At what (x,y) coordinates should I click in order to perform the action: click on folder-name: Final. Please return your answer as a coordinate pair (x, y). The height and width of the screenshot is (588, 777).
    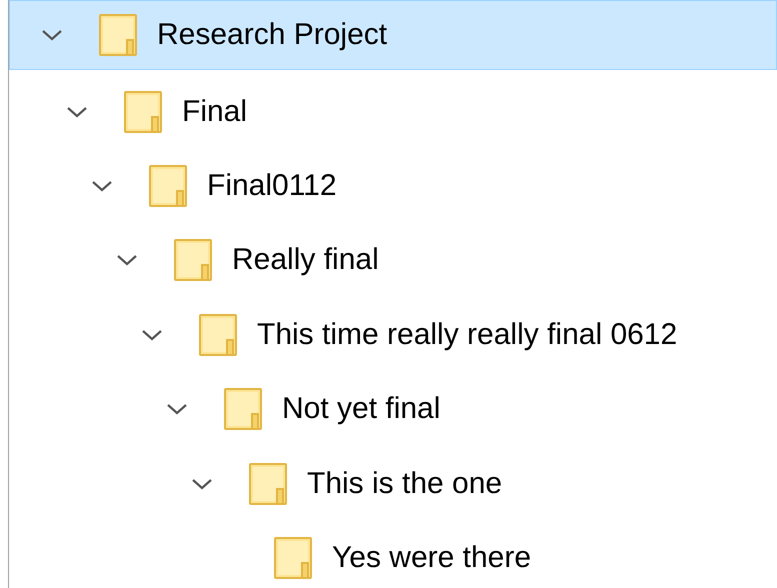
    Looking at the image, I should click on (215, 111).